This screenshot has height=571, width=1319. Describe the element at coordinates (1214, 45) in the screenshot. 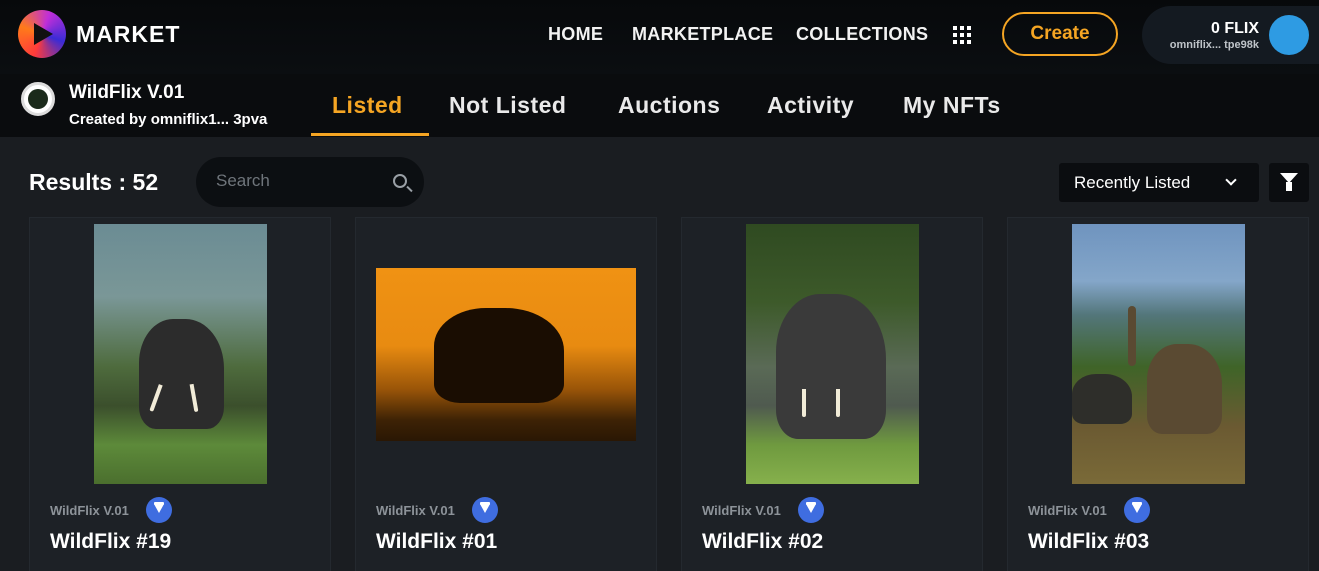

I see `wallet-address: omniflix... tpe98k` at that location.